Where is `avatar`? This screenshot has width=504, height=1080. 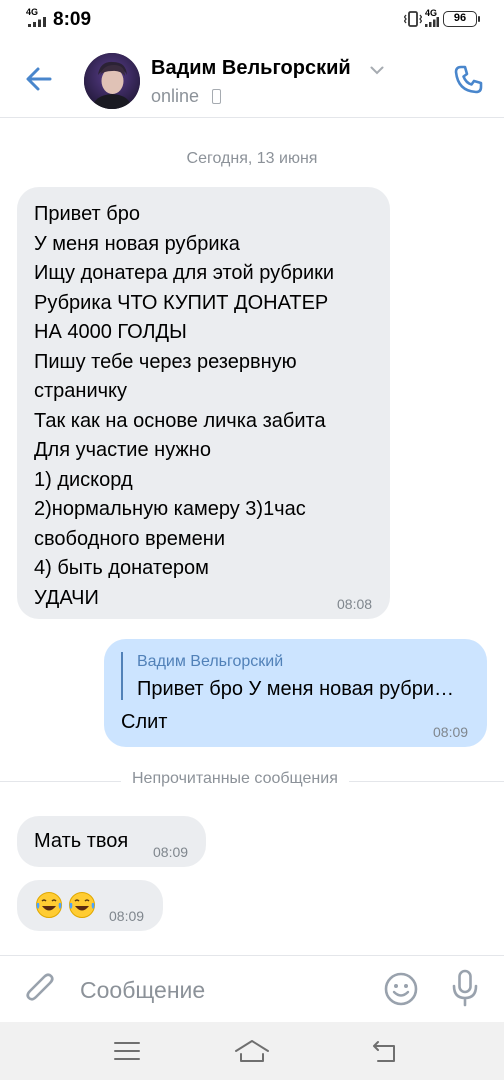
avatar is located at coordinates (112, 81).